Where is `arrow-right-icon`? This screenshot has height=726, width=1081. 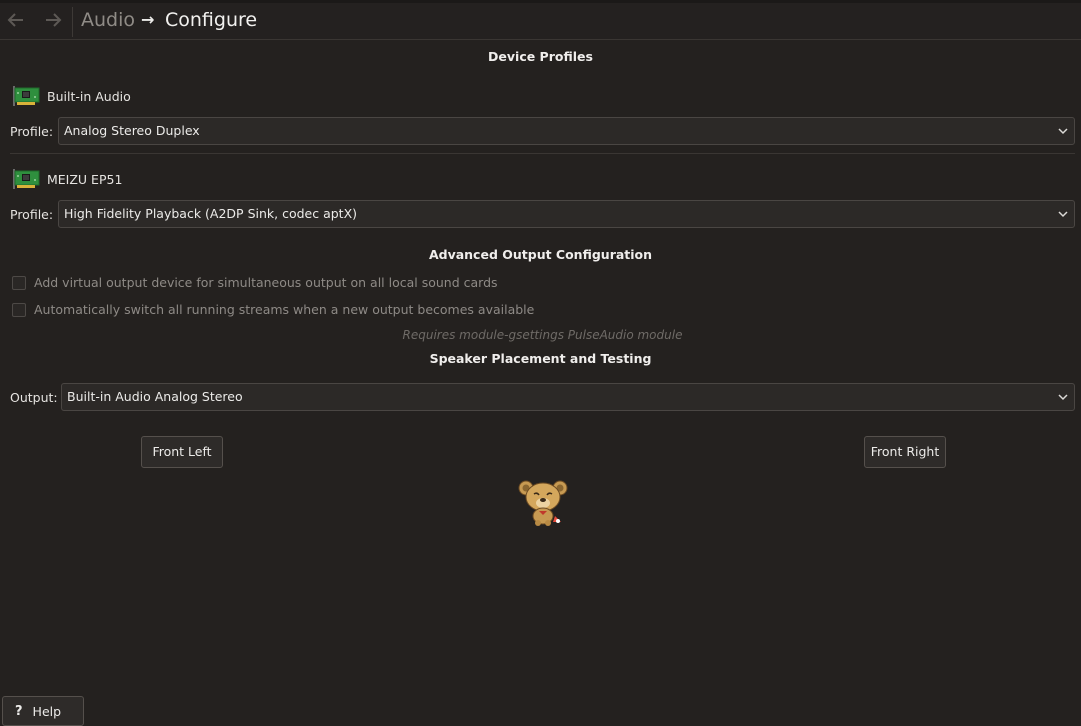 arrow-right-icon is located at coordinates (54, 20).